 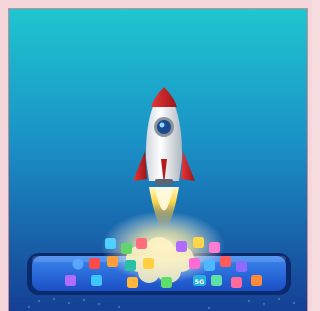 I want to click on rocket-nozzle, so click(x=164, y=182).